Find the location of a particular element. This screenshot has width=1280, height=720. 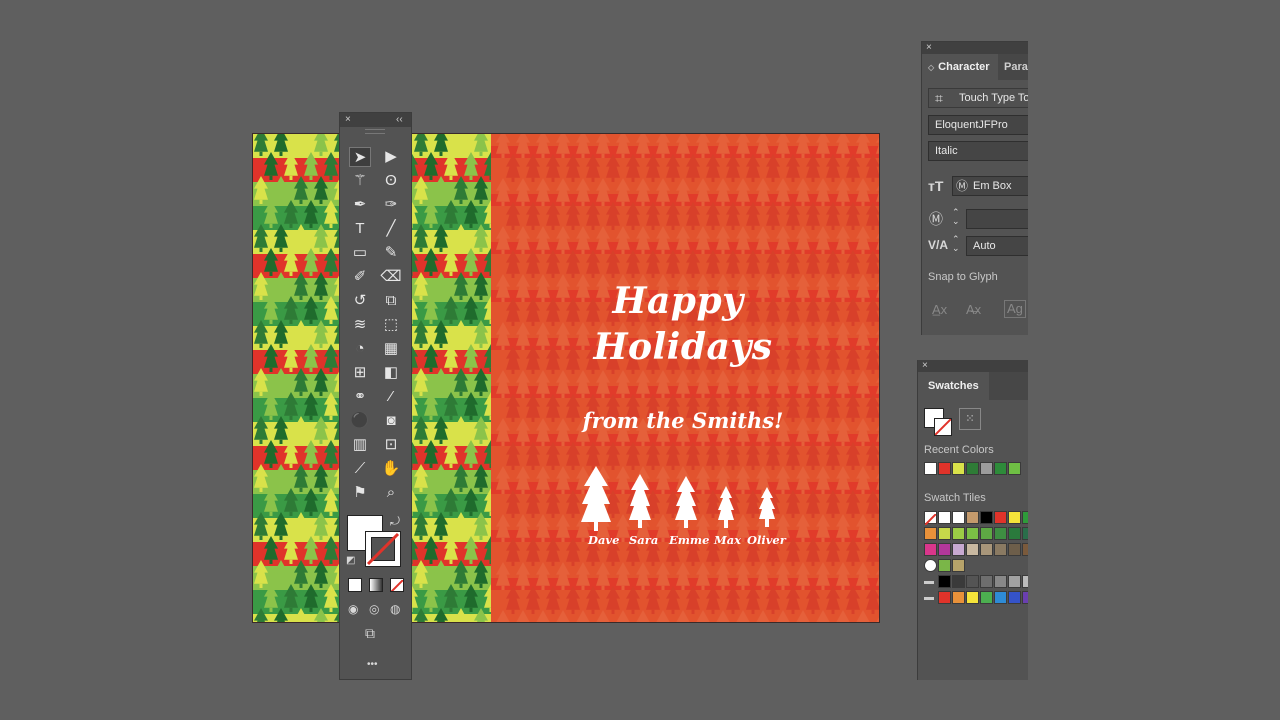

tools-grip is located at coordinates (375, 131).